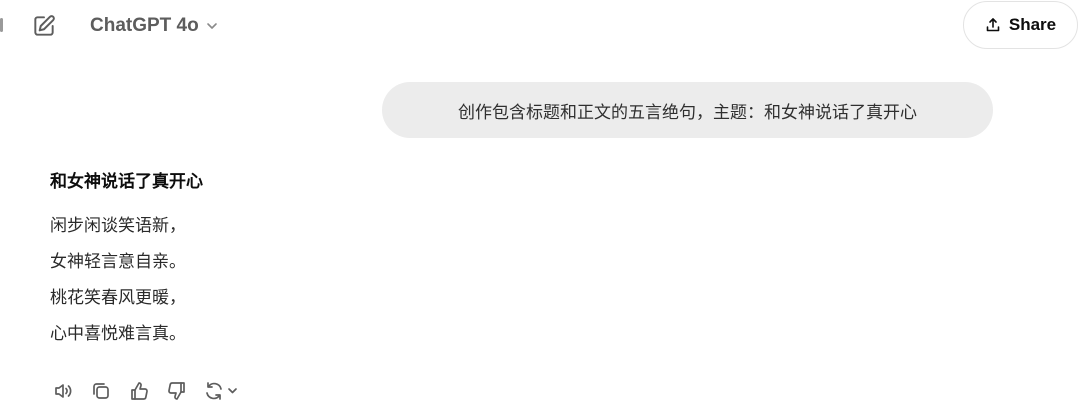  Describe the element at coordinates (1, 25) in the screenshot. I see `sidebar-toggle-edge` at that location.